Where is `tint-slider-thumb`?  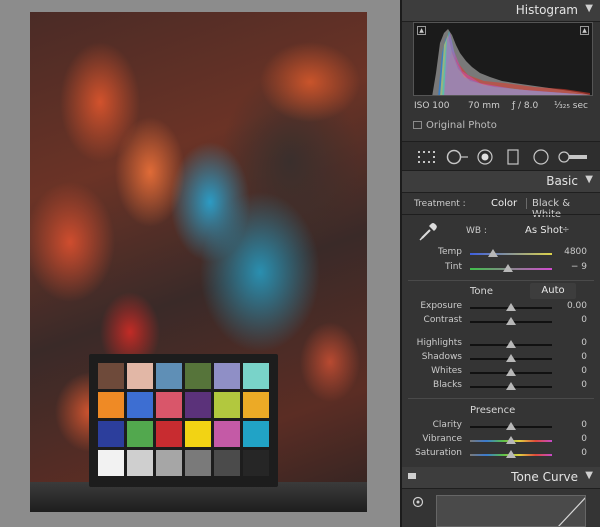
tint-slider-thumb is located at coordinates (508, 268).